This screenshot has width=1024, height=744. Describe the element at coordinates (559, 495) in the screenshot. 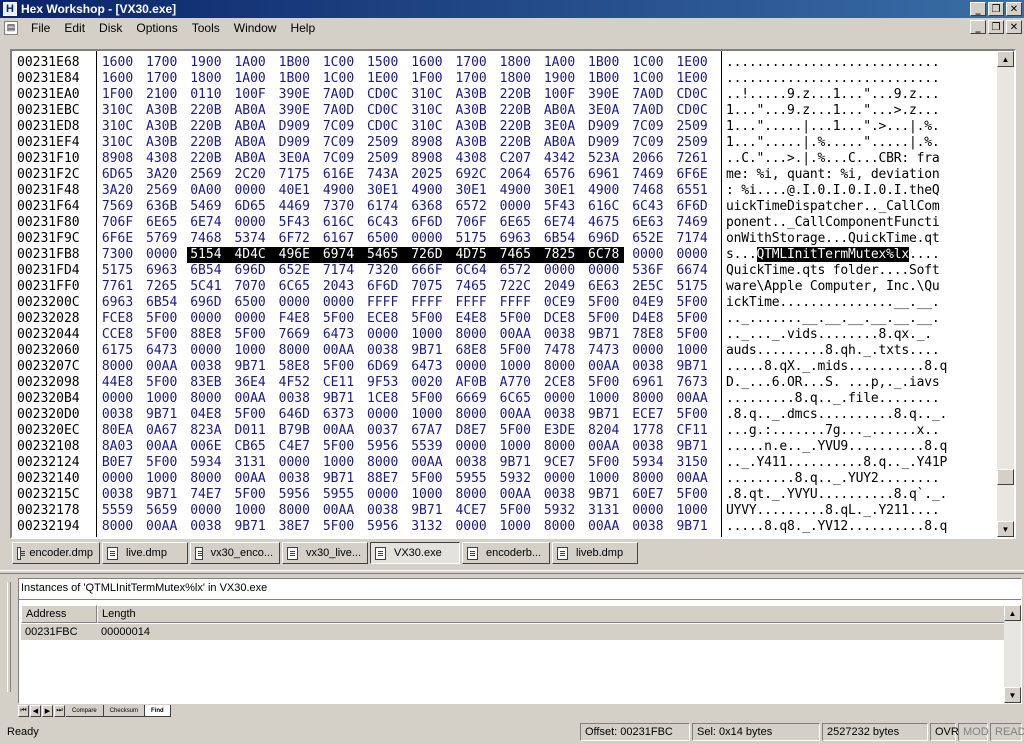

I see `hex-byte-cell: 0038` at that location.